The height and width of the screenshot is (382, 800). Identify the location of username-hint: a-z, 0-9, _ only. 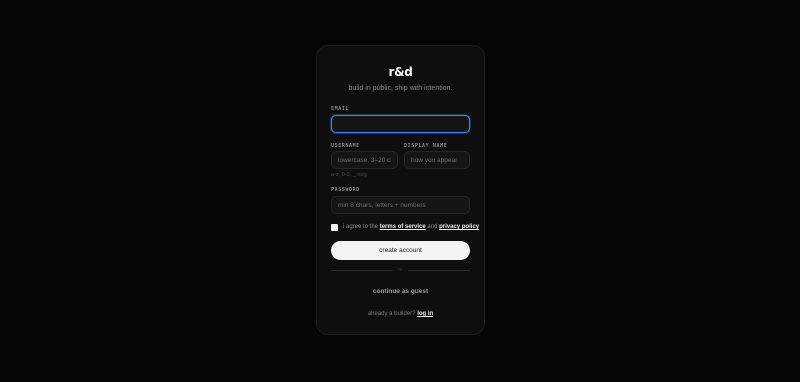
(349, 175).